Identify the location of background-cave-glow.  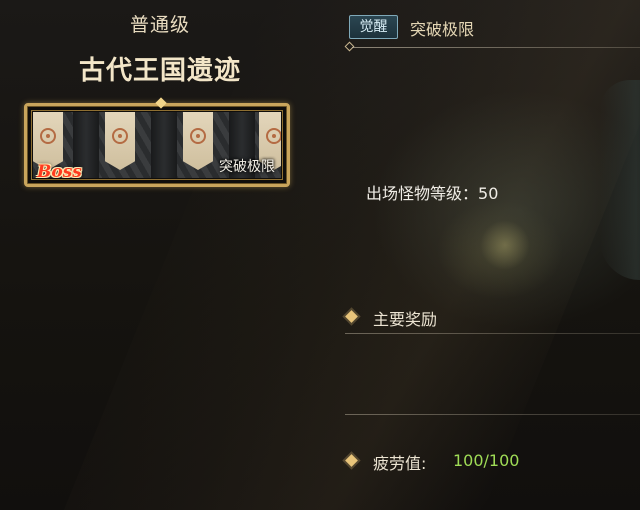
(505, 245).